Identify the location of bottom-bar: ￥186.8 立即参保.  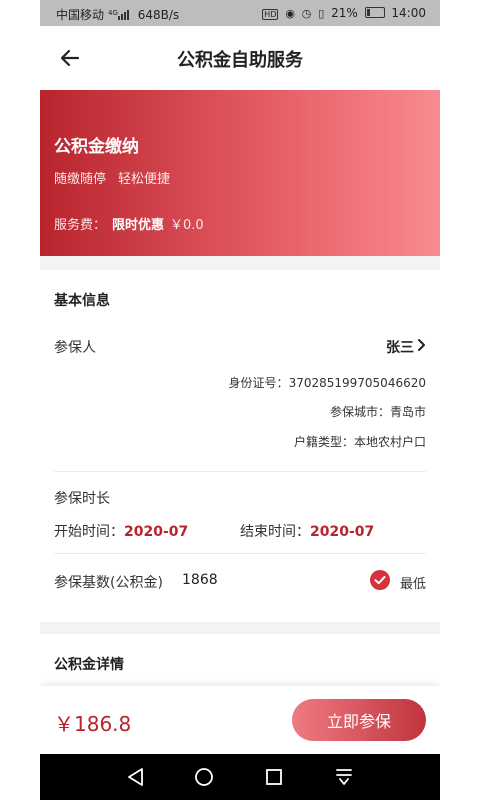
(240, 720).